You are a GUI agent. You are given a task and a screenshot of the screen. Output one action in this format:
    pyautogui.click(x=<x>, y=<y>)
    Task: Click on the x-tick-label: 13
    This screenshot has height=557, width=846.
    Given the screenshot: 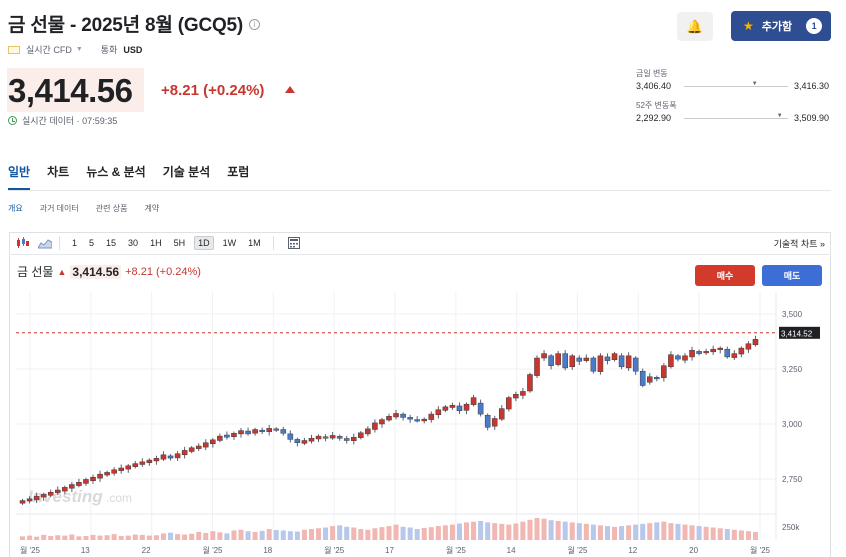 What is the action you would take?
    pyautogui.click(x=85, y=550)
    